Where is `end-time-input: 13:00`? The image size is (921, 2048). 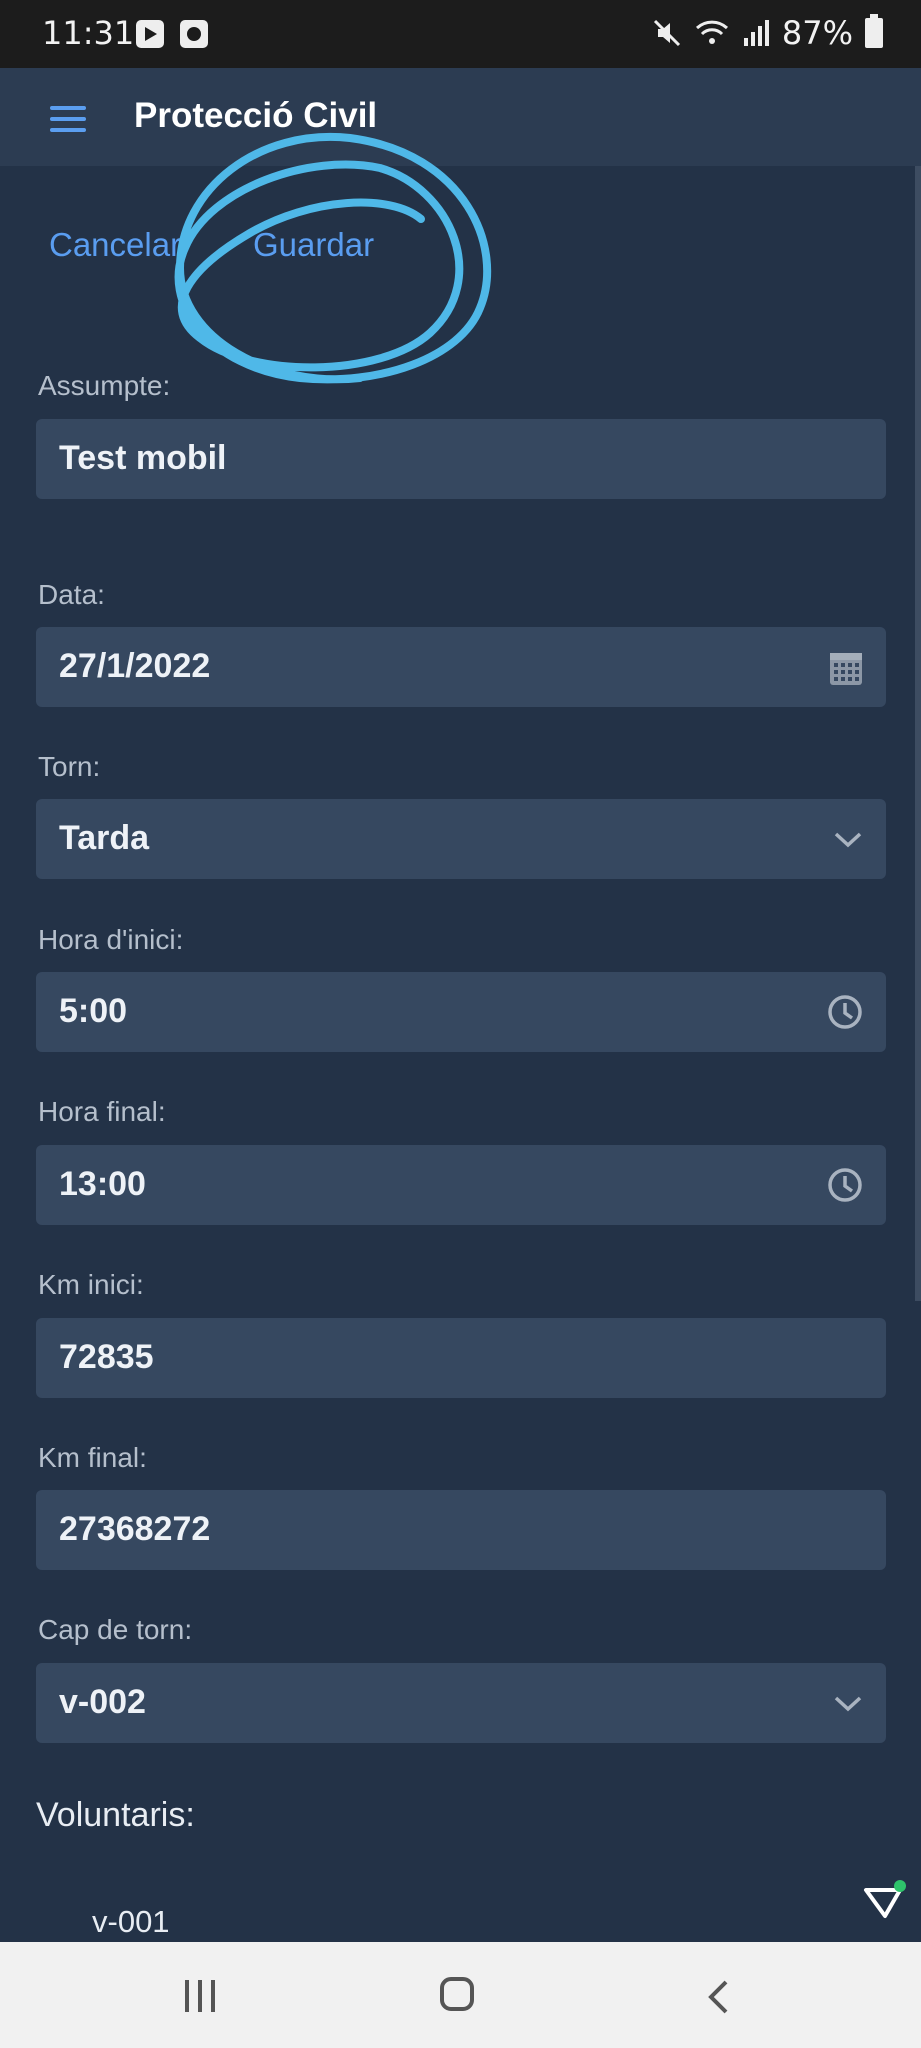 end-time-input: 13:00 is located at coordinates (461, 1185).